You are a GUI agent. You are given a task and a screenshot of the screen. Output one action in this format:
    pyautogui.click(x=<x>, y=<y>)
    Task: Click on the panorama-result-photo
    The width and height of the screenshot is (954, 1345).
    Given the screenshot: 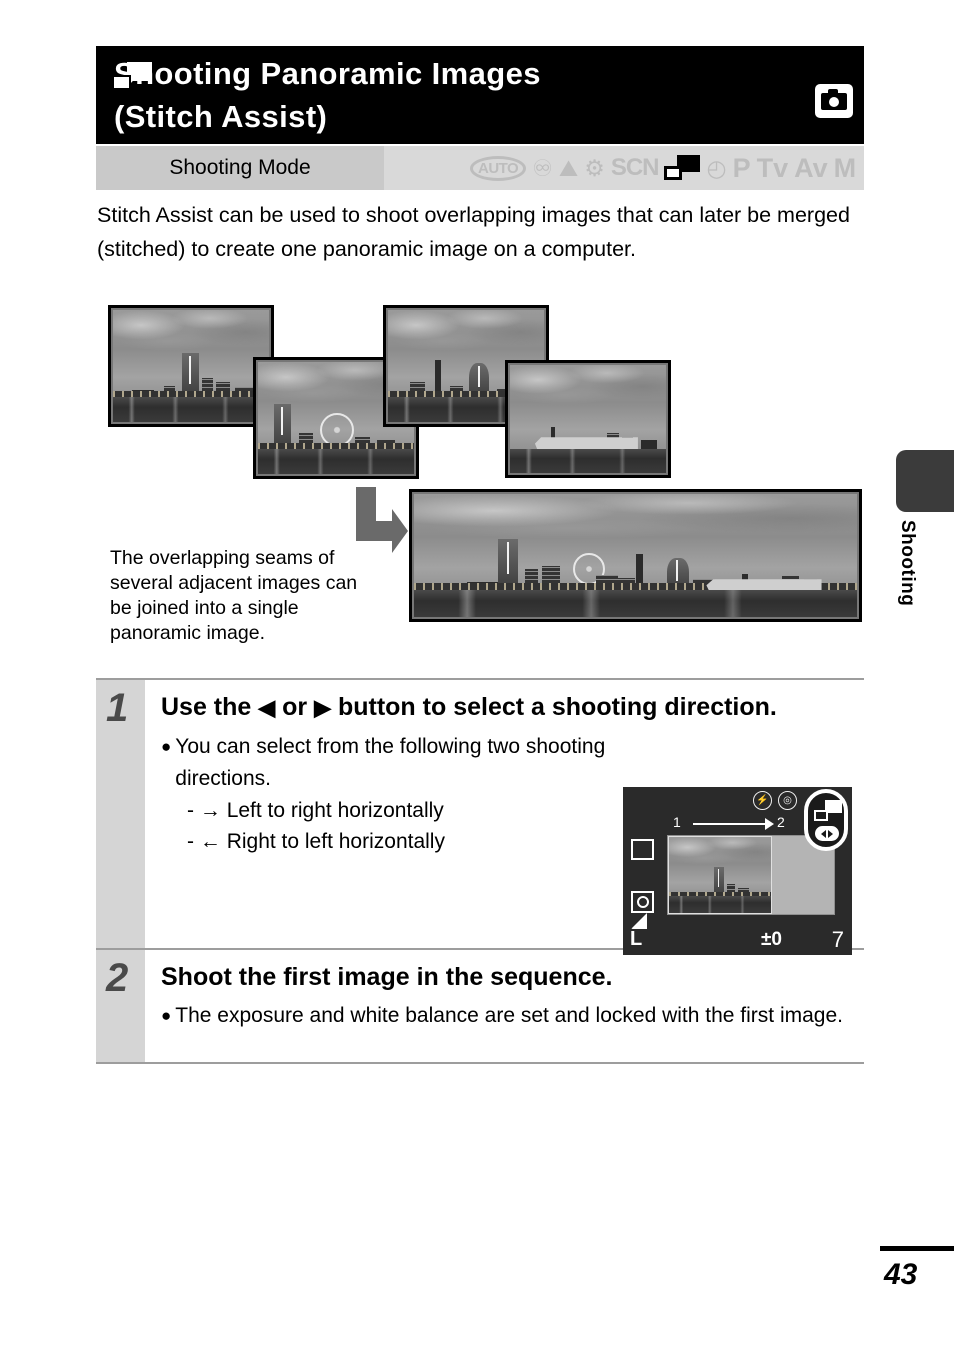 What is the action you would take?
    pyautogui.click(x=635, y=555)
    